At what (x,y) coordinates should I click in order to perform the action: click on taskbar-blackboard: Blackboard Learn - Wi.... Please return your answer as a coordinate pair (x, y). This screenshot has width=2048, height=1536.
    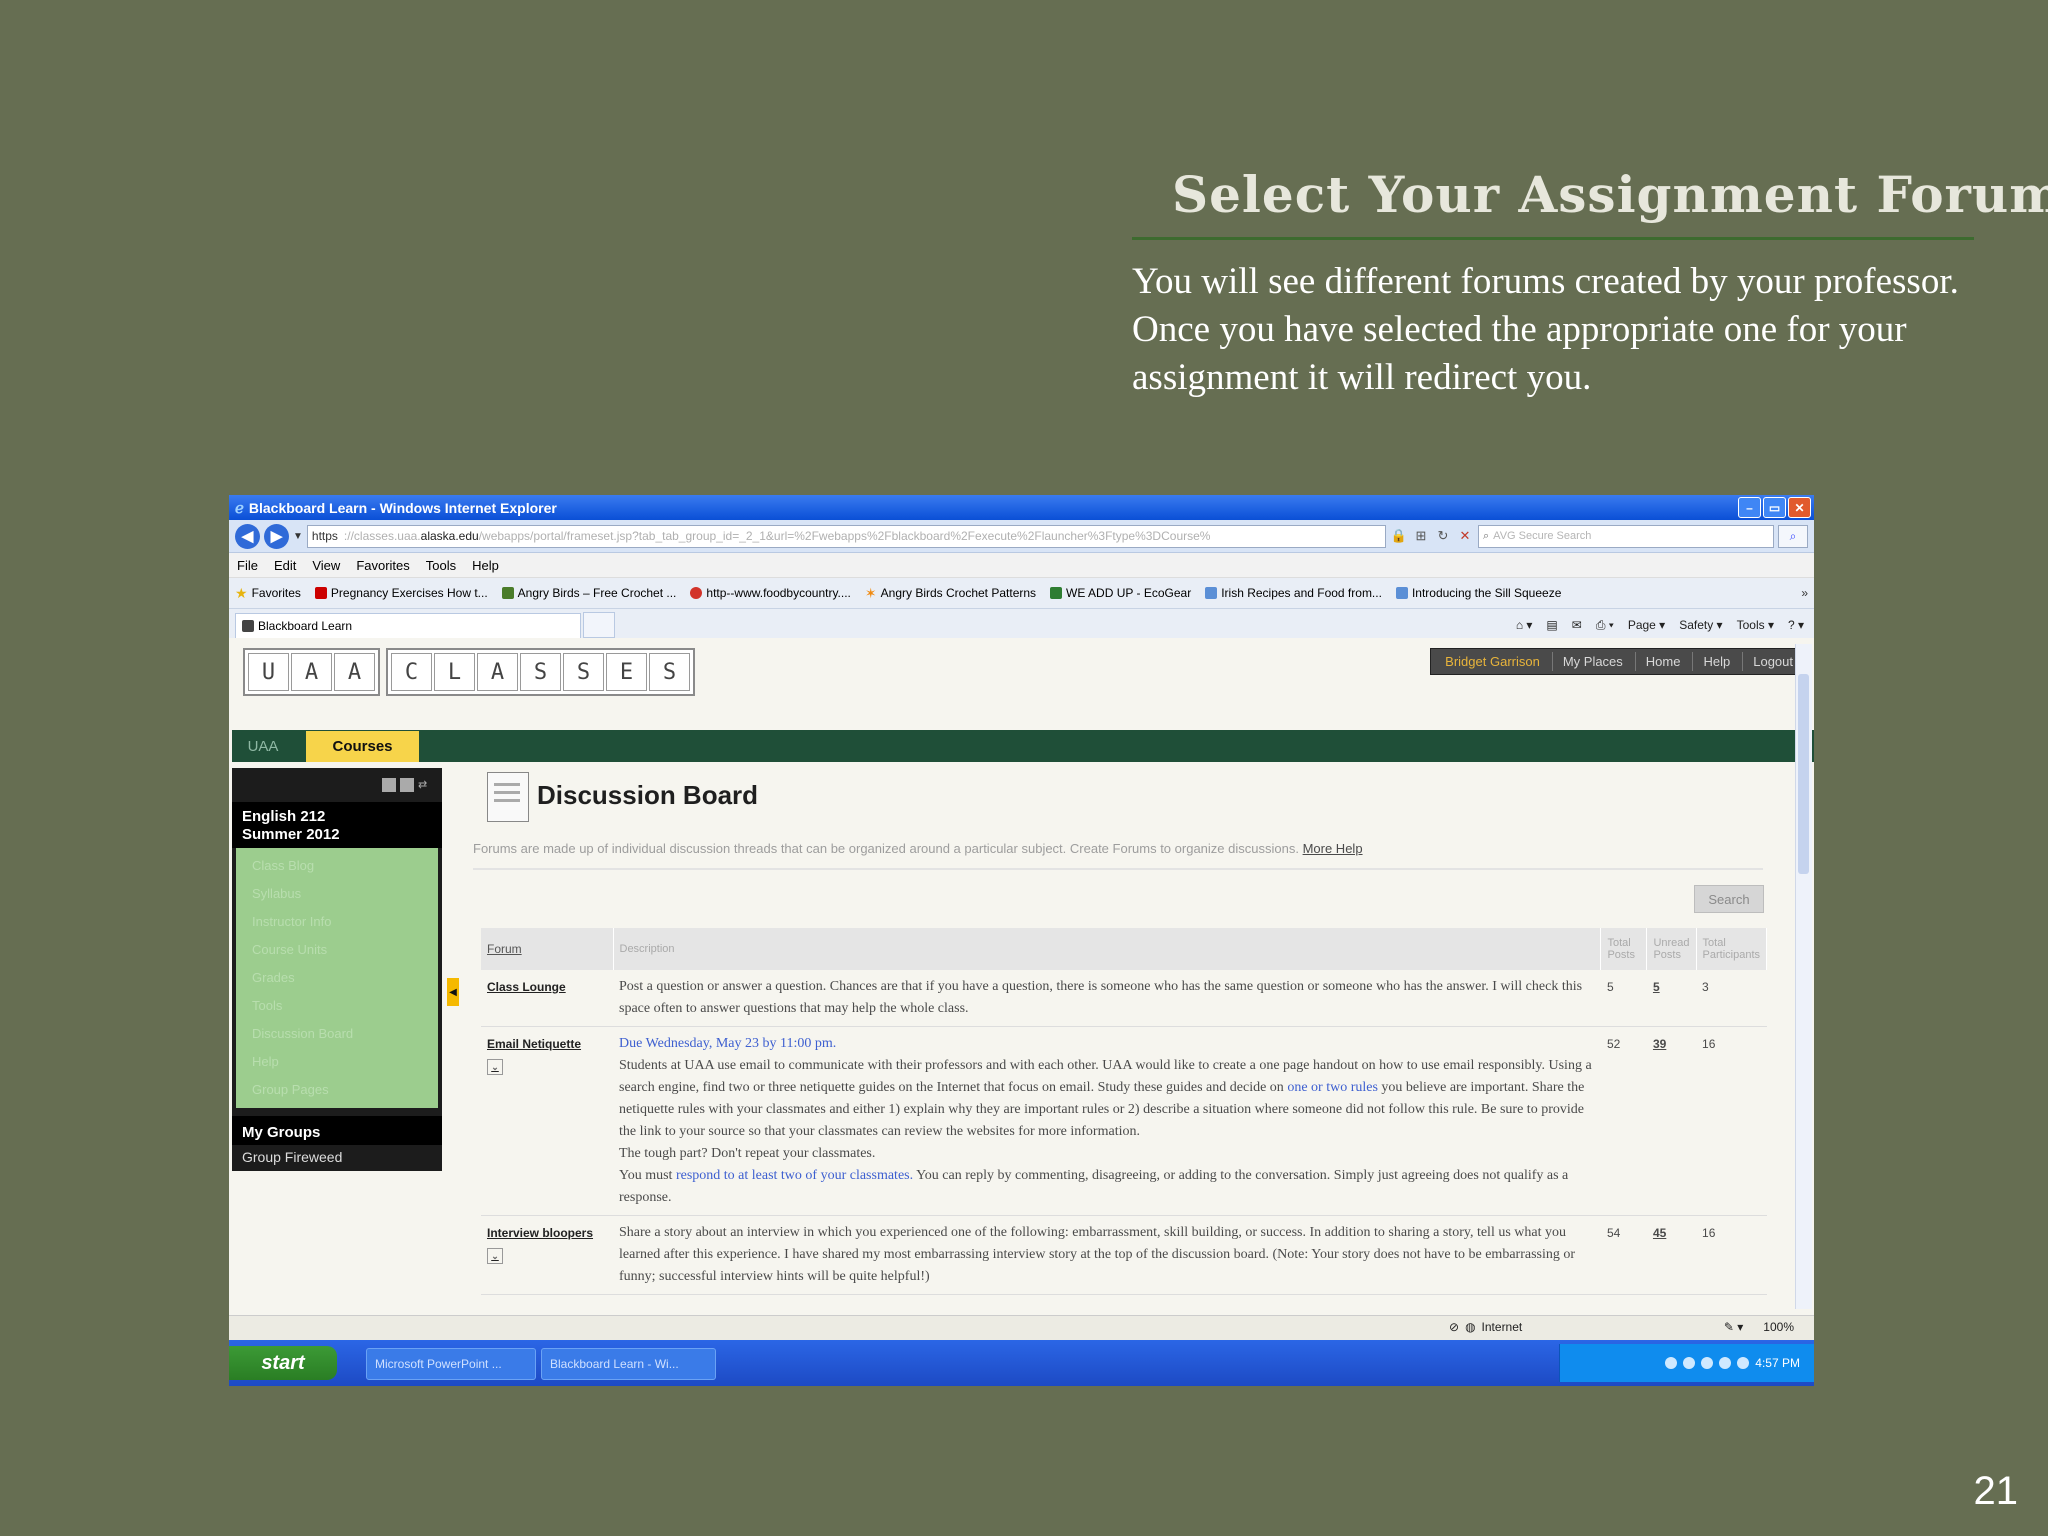
    Looking at the image, I should click on (628, 1364).